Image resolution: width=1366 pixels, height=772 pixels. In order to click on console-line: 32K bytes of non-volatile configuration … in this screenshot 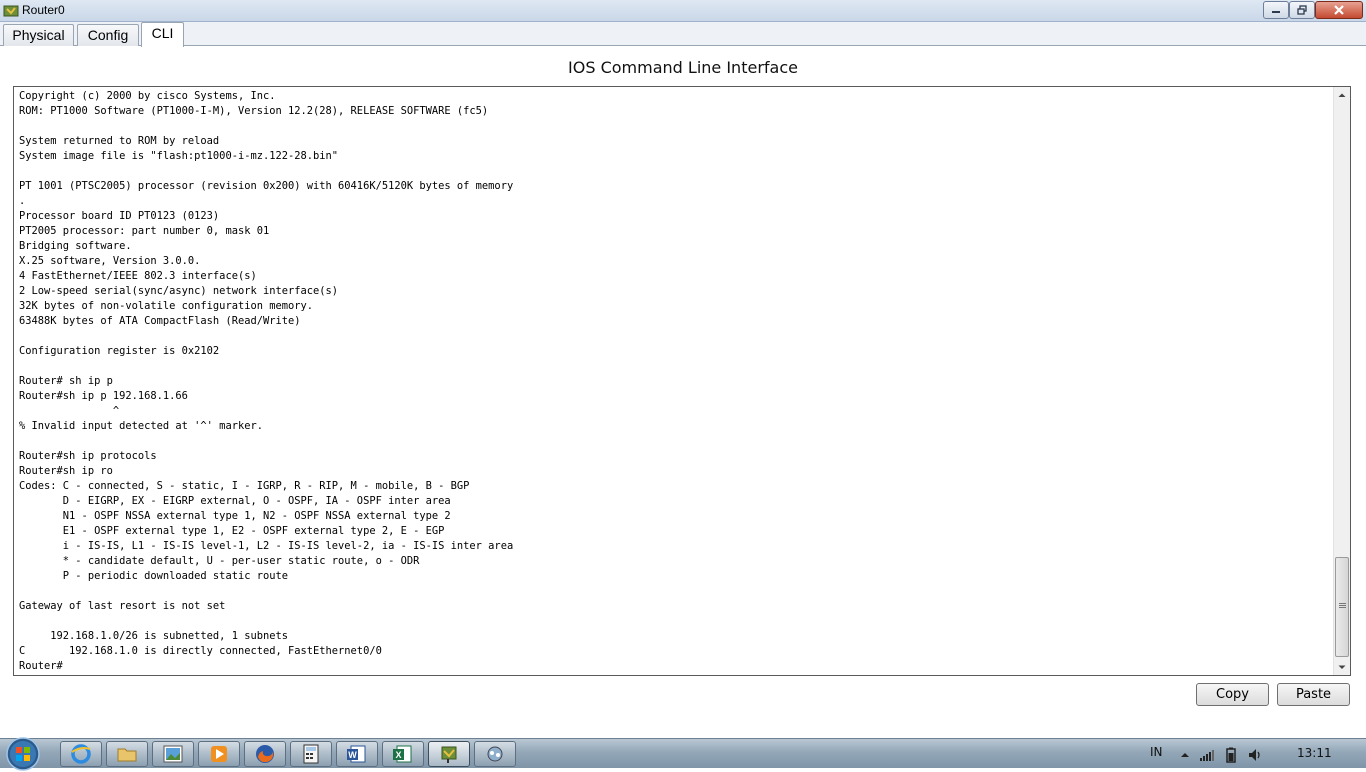, I will do `click(166, 306)`.